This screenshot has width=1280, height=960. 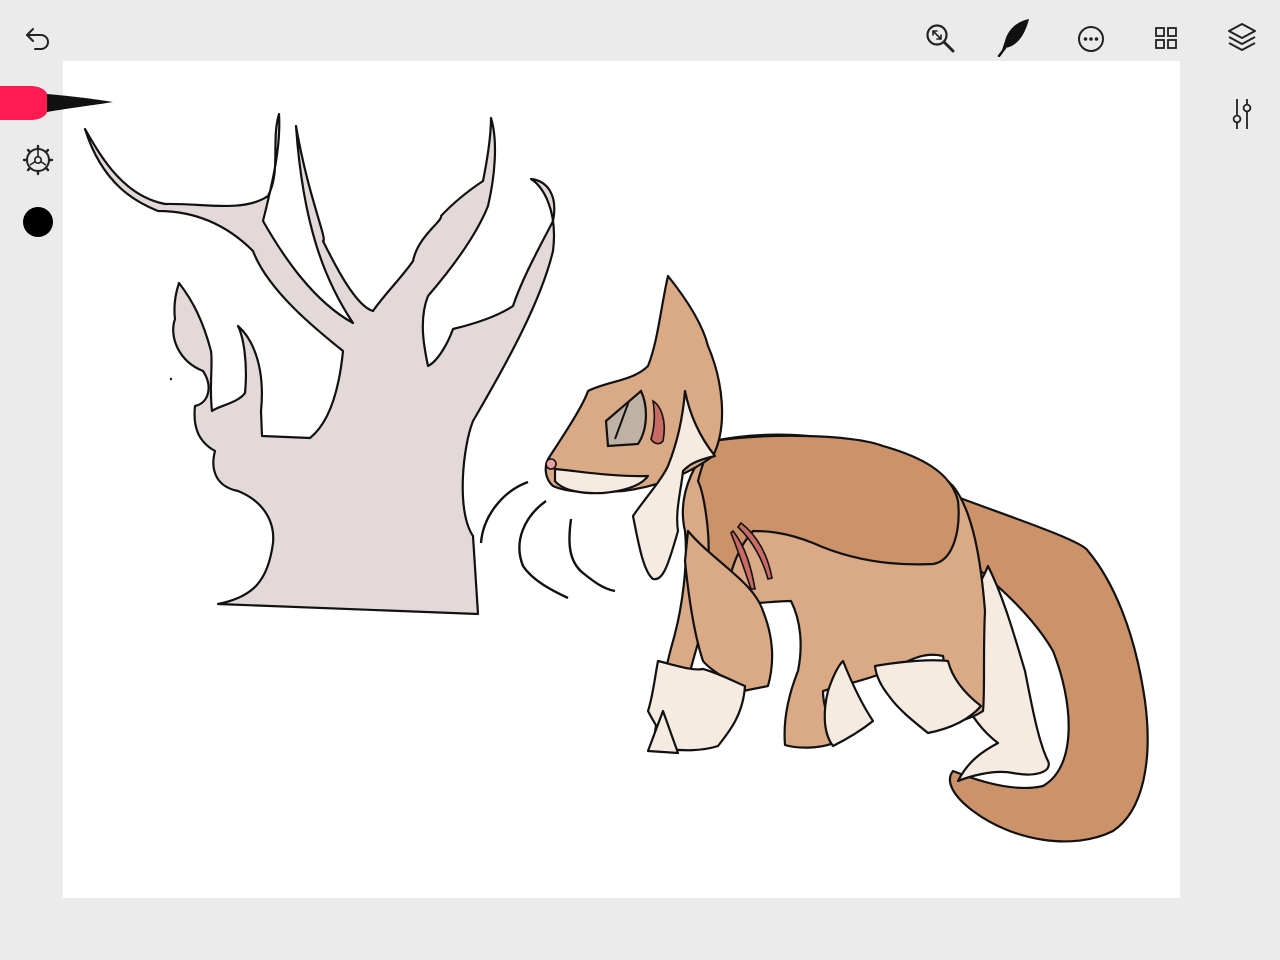 I want to click on adjustments-button, so click(x=1242, y=114).